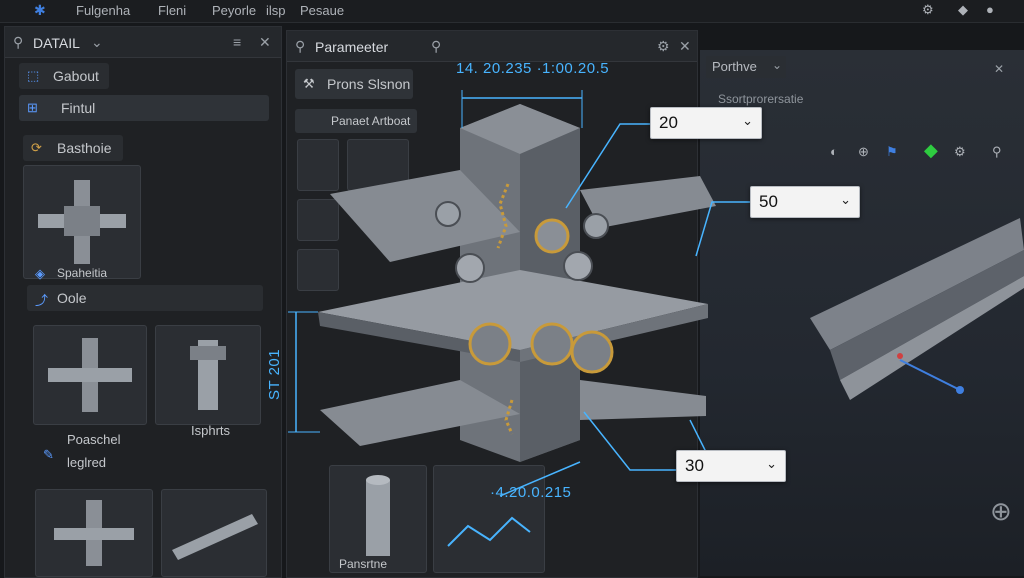  What do you see at coordinates (731, 466) in the screenshot?
I see `dimension-dropdown-3: 30 ⌄` at bounding box center [731, 466].